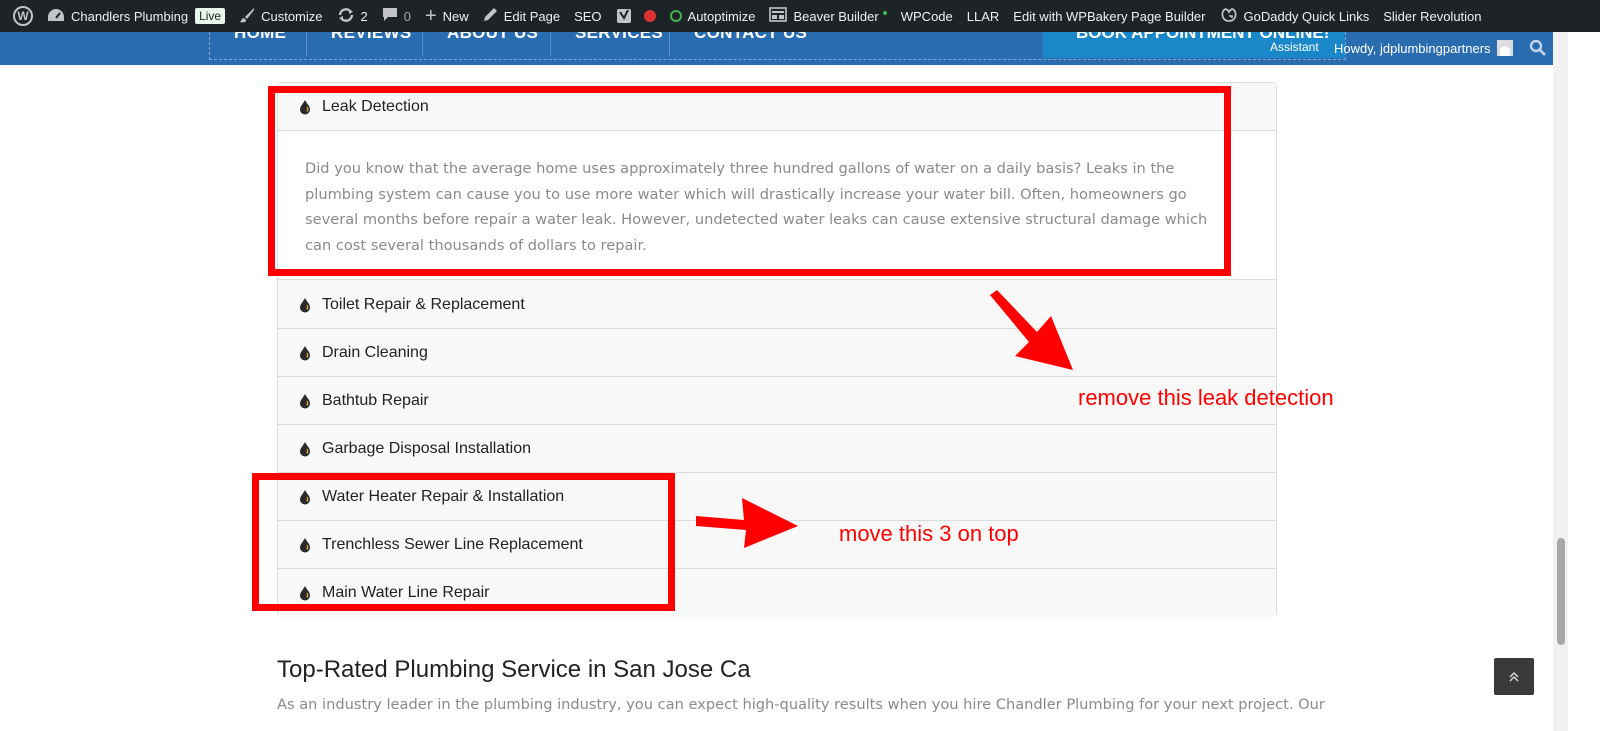  What do you see at coordinates (455, 16) in the screenshot?
I see `new-label: New` at bounding box center [455, 16].